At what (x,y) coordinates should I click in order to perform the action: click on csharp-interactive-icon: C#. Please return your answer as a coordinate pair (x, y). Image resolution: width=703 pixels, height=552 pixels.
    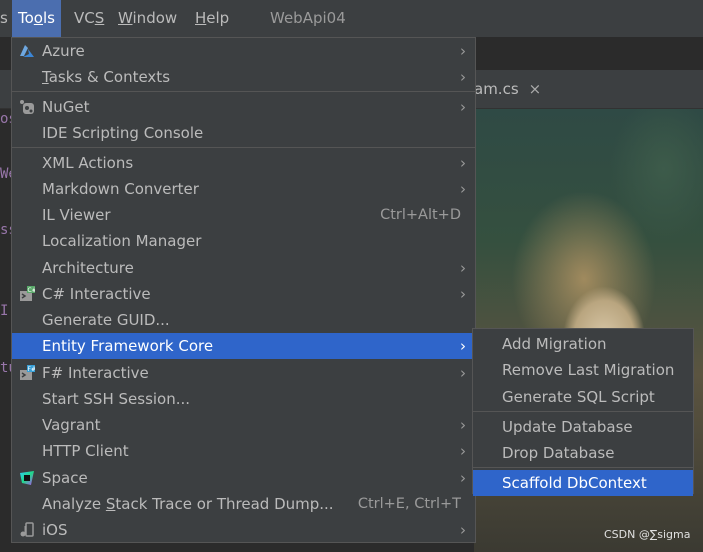
    Looking at the image, I should click on (28, 293).